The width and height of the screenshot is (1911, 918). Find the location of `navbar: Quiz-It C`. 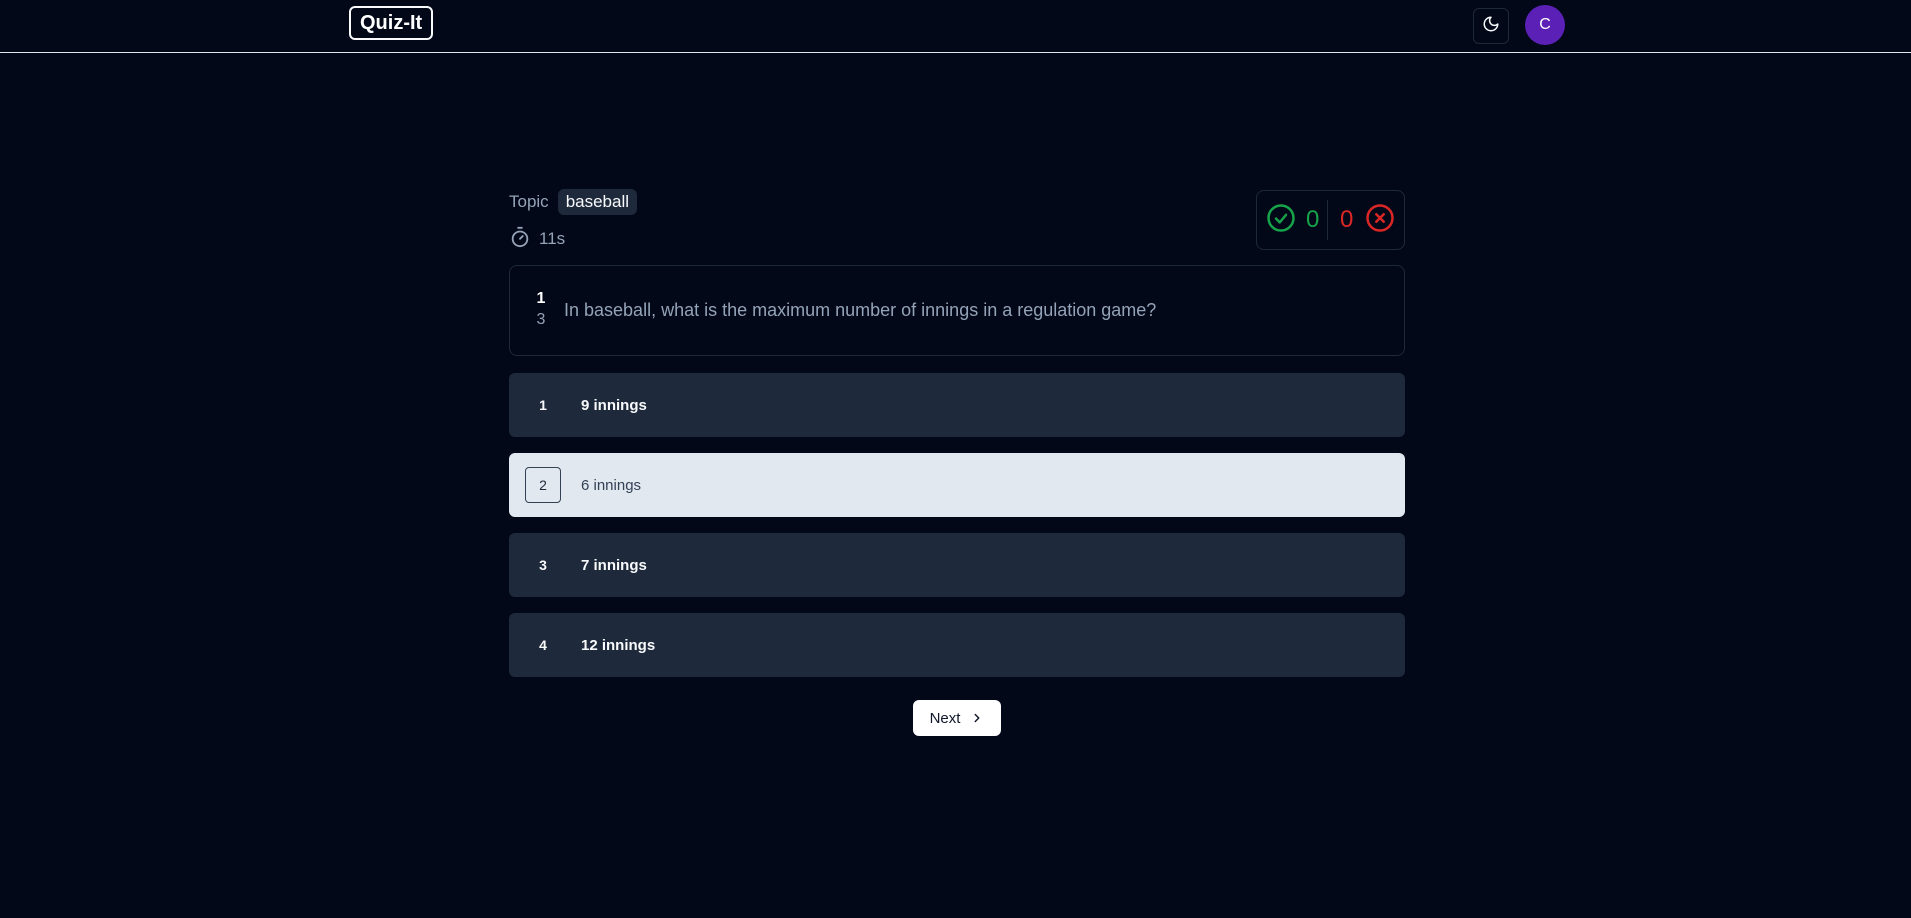

navbar: Quiz-It C is located at coordinates (955, 26).